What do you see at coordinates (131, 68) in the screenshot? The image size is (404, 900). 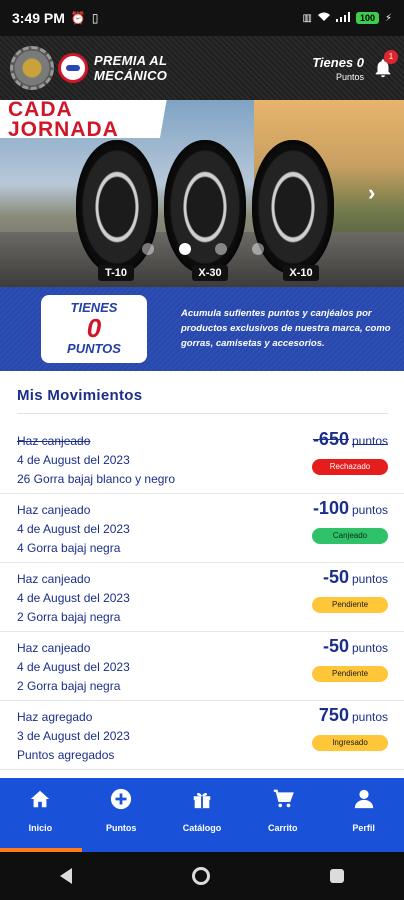 I see `brand-name: PREMIA AL MECÁNICO` at bounding box center [131, 68].